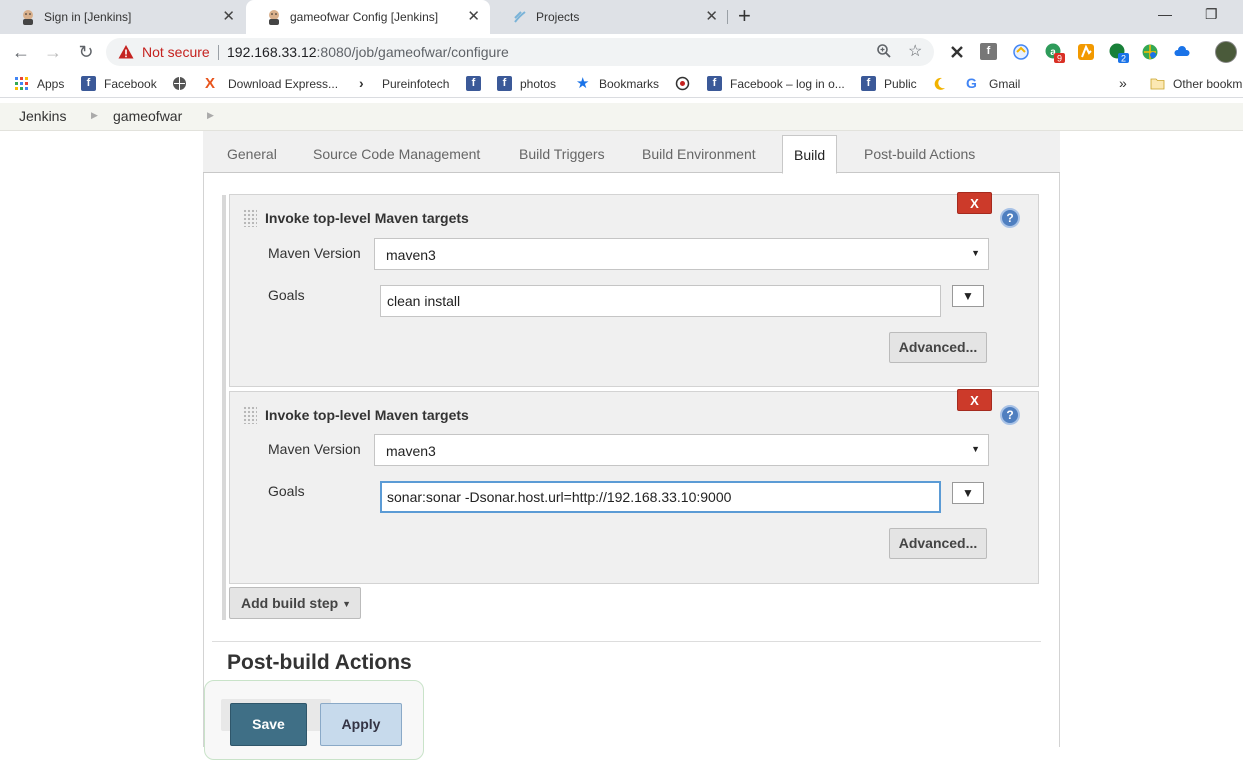  Describe the element at coordinates (396, 154) in the screenshot. I see `tab-source-code-management: Source Code Management` at that location.